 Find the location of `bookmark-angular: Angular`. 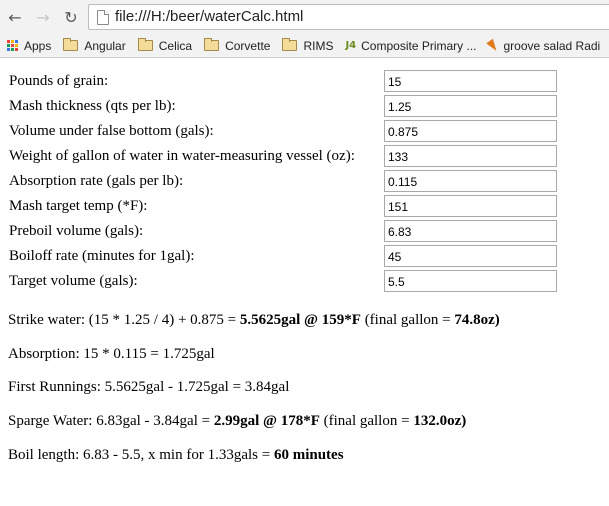

bookmark-angular: Angular is located at coordinates (94, 45).